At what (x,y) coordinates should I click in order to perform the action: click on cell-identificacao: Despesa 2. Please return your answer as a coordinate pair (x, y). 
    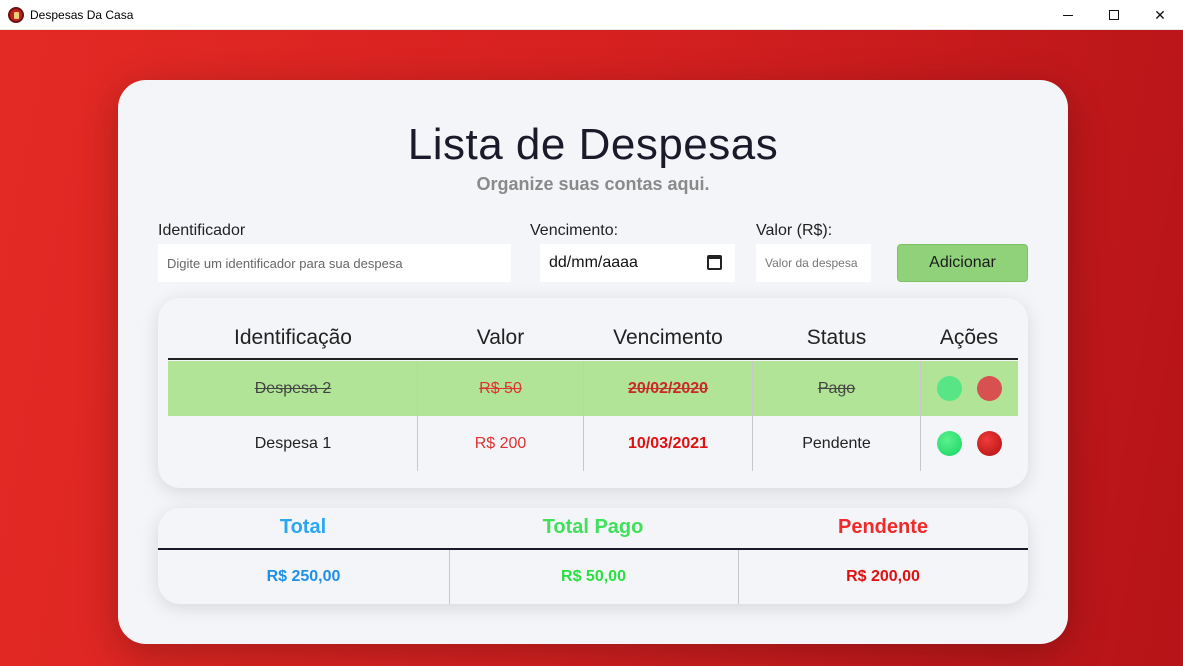
    Looking at the image, I should click on (293, 388).